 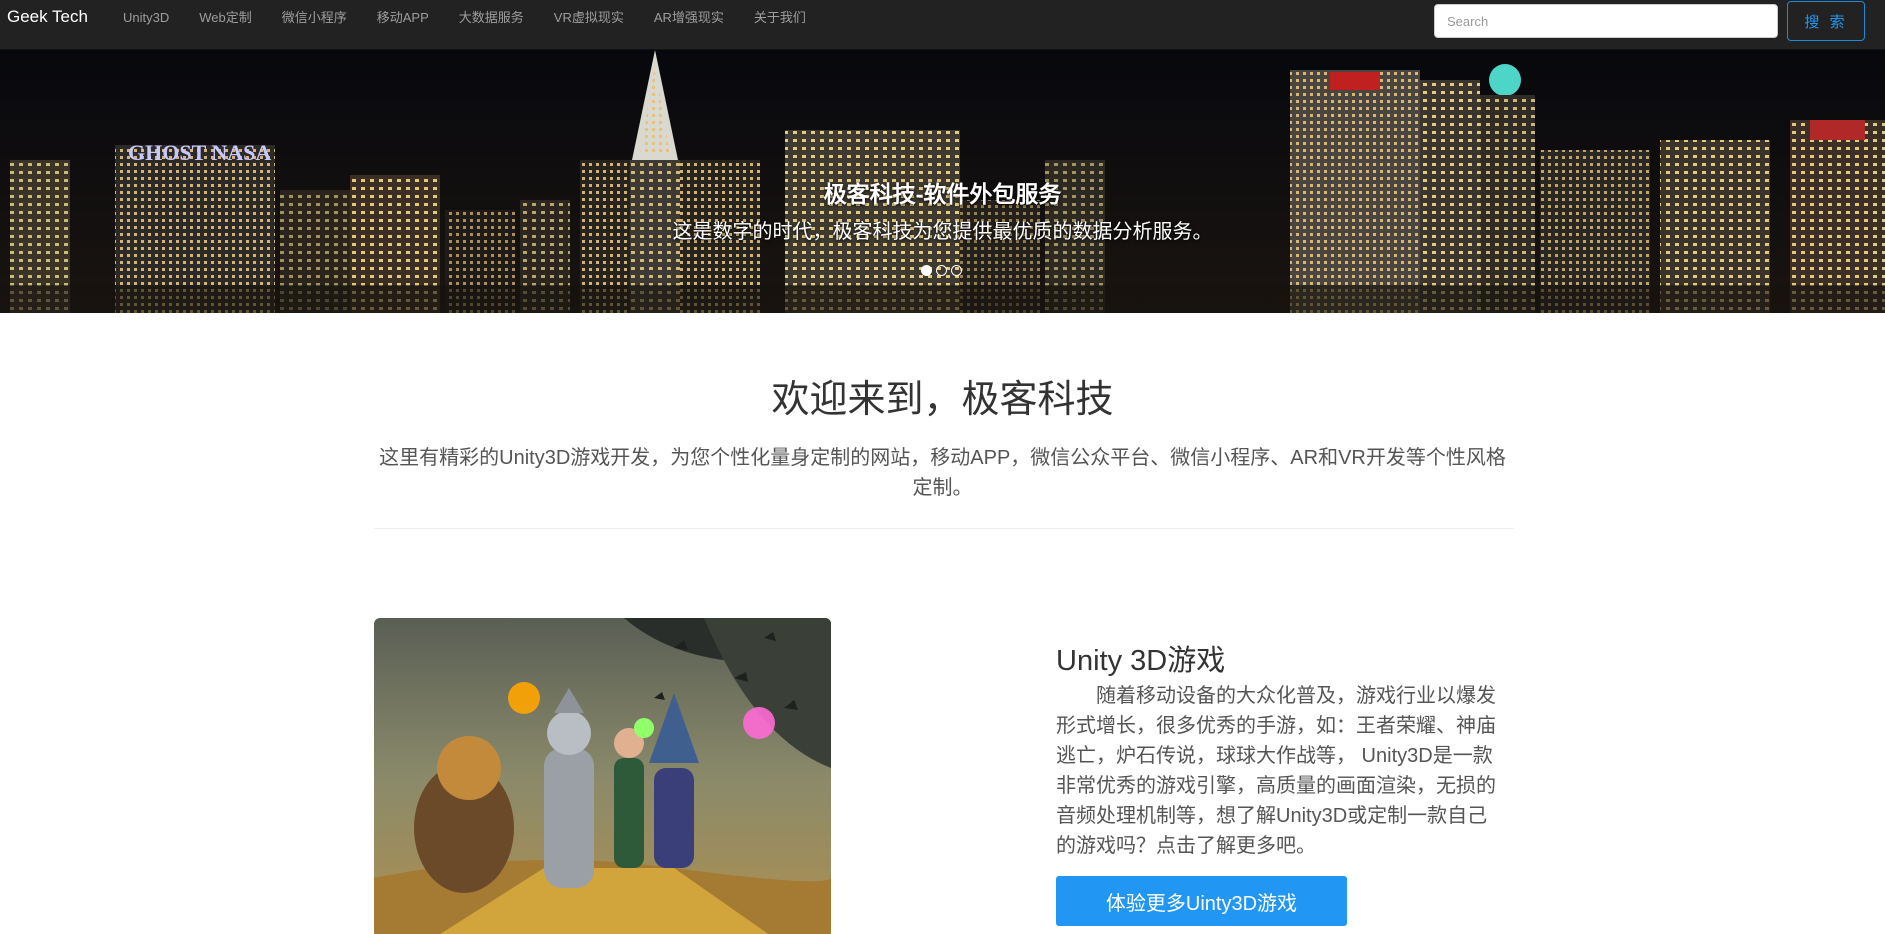 What do you see at coordinates (1201, 901) in the screenshot?
I see `more-games-button: 体验更多Uinty3D游戏` at bounding box center [1201, 901].